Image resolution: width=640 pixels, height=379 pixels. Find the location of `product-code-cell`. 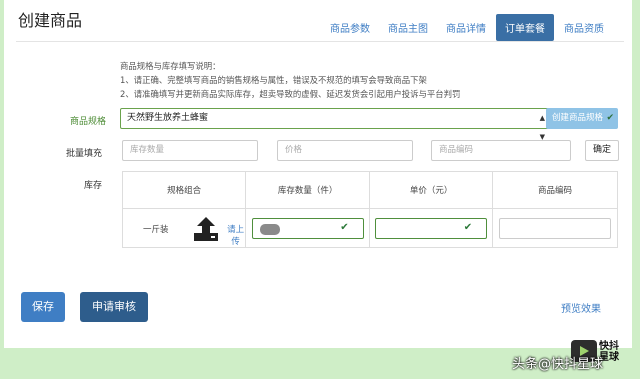

product-code-cell is located at coordinates (555, 228).